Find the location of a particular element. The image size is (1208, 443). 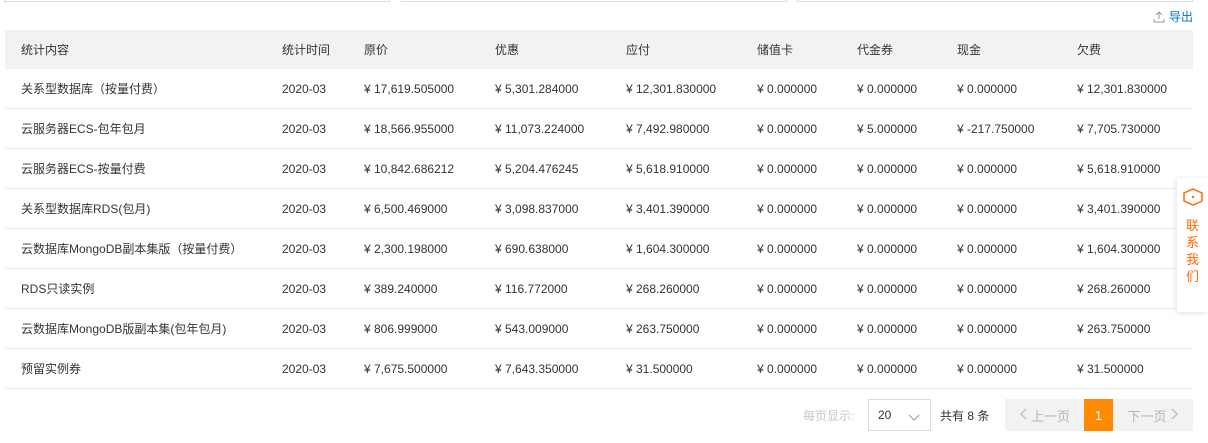

contact-us-button: 联系我们 is located at coordinates (1192, 245).